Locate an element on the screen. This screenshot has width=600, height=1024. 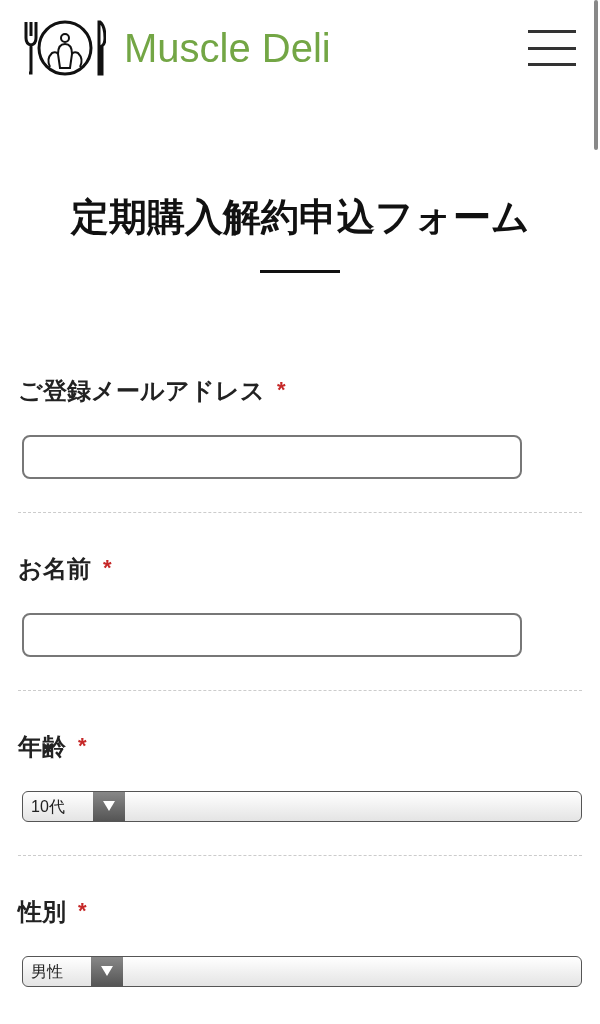
field-label: お名前 is located at coordinates (54, 568).